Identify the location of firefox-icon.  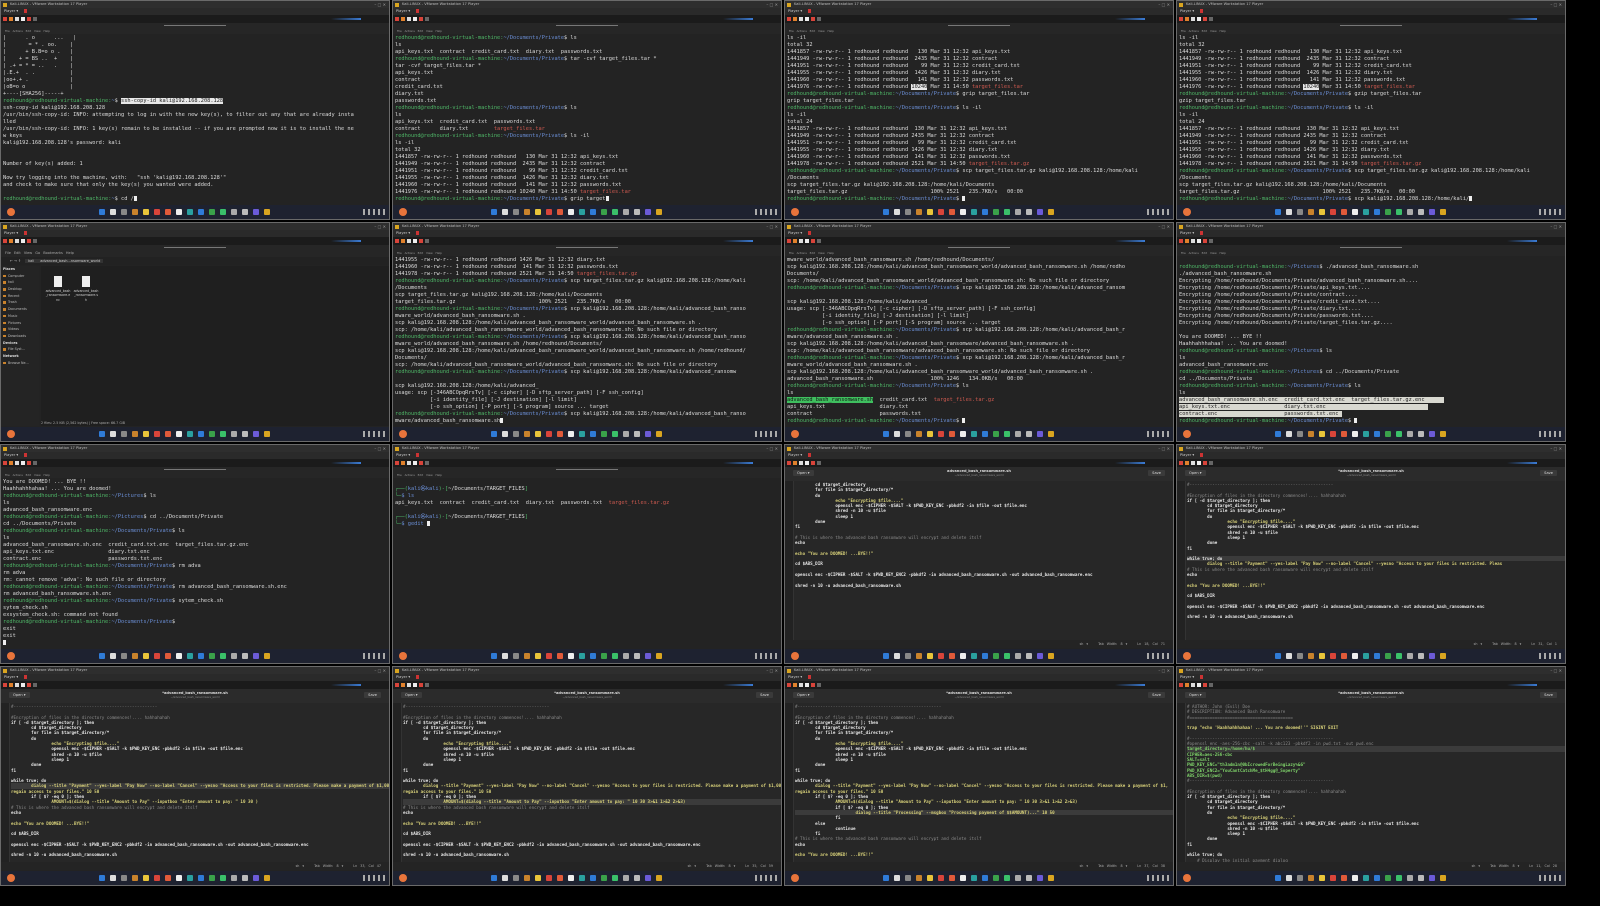
(1187, 434).